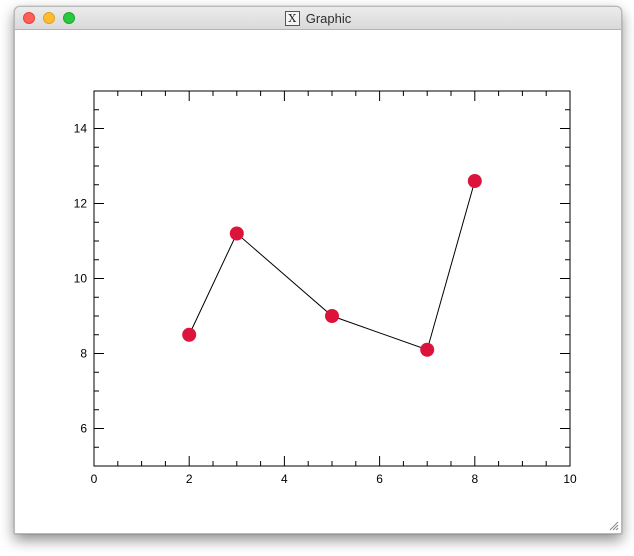 The image size is (634, 556). What do you see at coordinates (83, 354) in the screenshot?
I see `y-tick-label: 8` at bounding box center [83, 354].